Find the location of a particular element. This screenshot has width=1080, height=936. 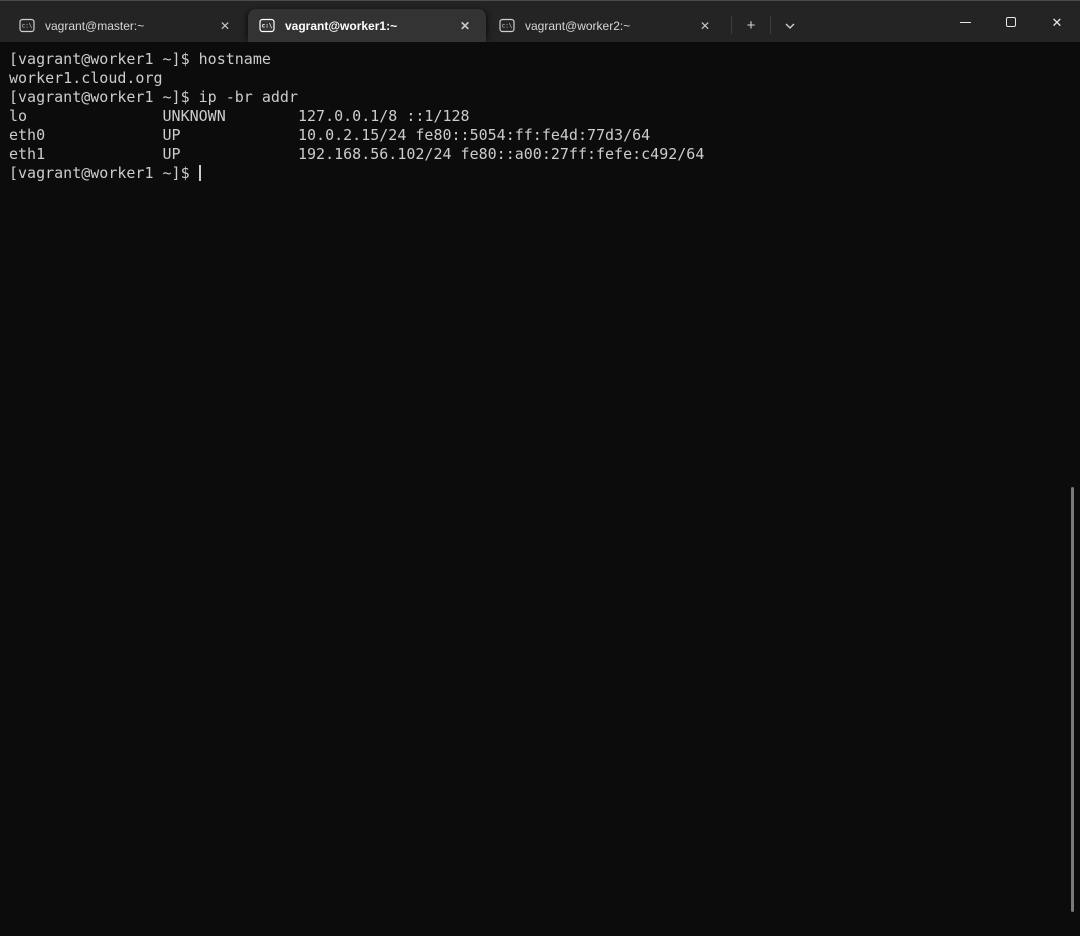

close-window-button: ✕ is located at coordinates (1057, 22).